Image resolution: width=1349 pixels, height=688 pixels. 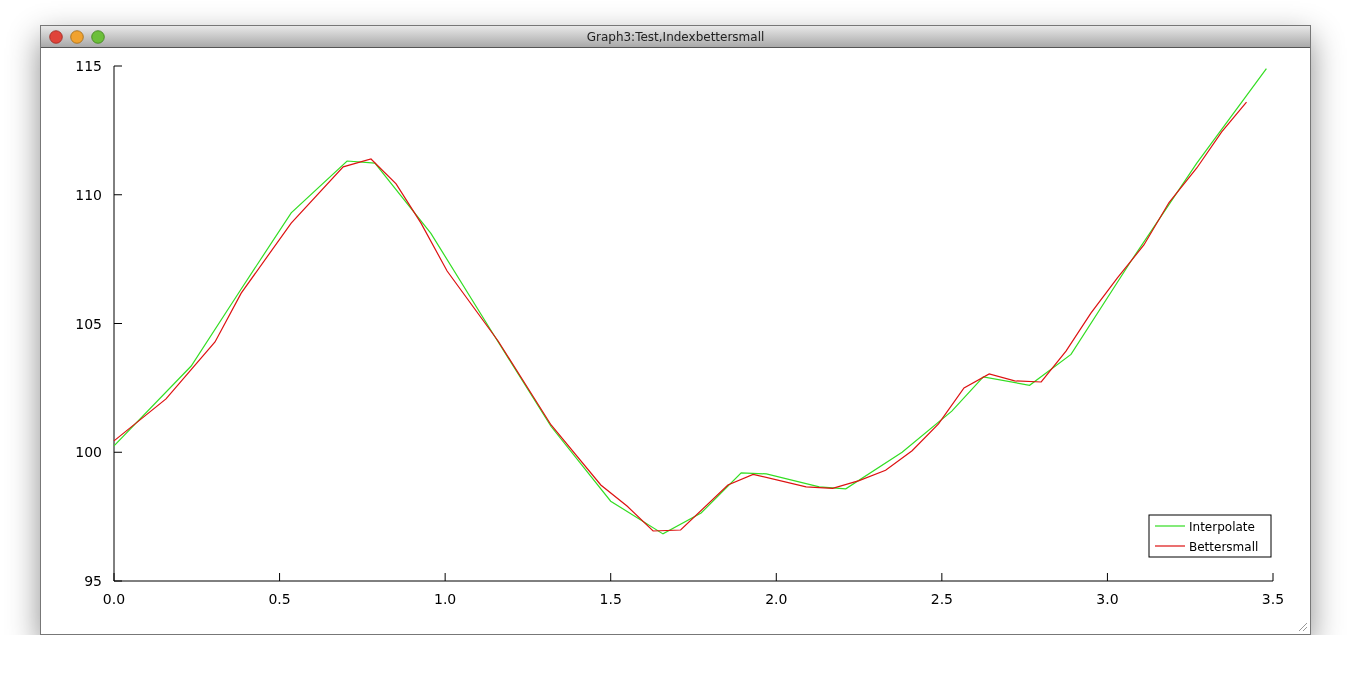 What do you see at coordinates (1273, 599) in the screenshot?
I see `x-tick-label: 3.5` at bounding box center [1273, 599].